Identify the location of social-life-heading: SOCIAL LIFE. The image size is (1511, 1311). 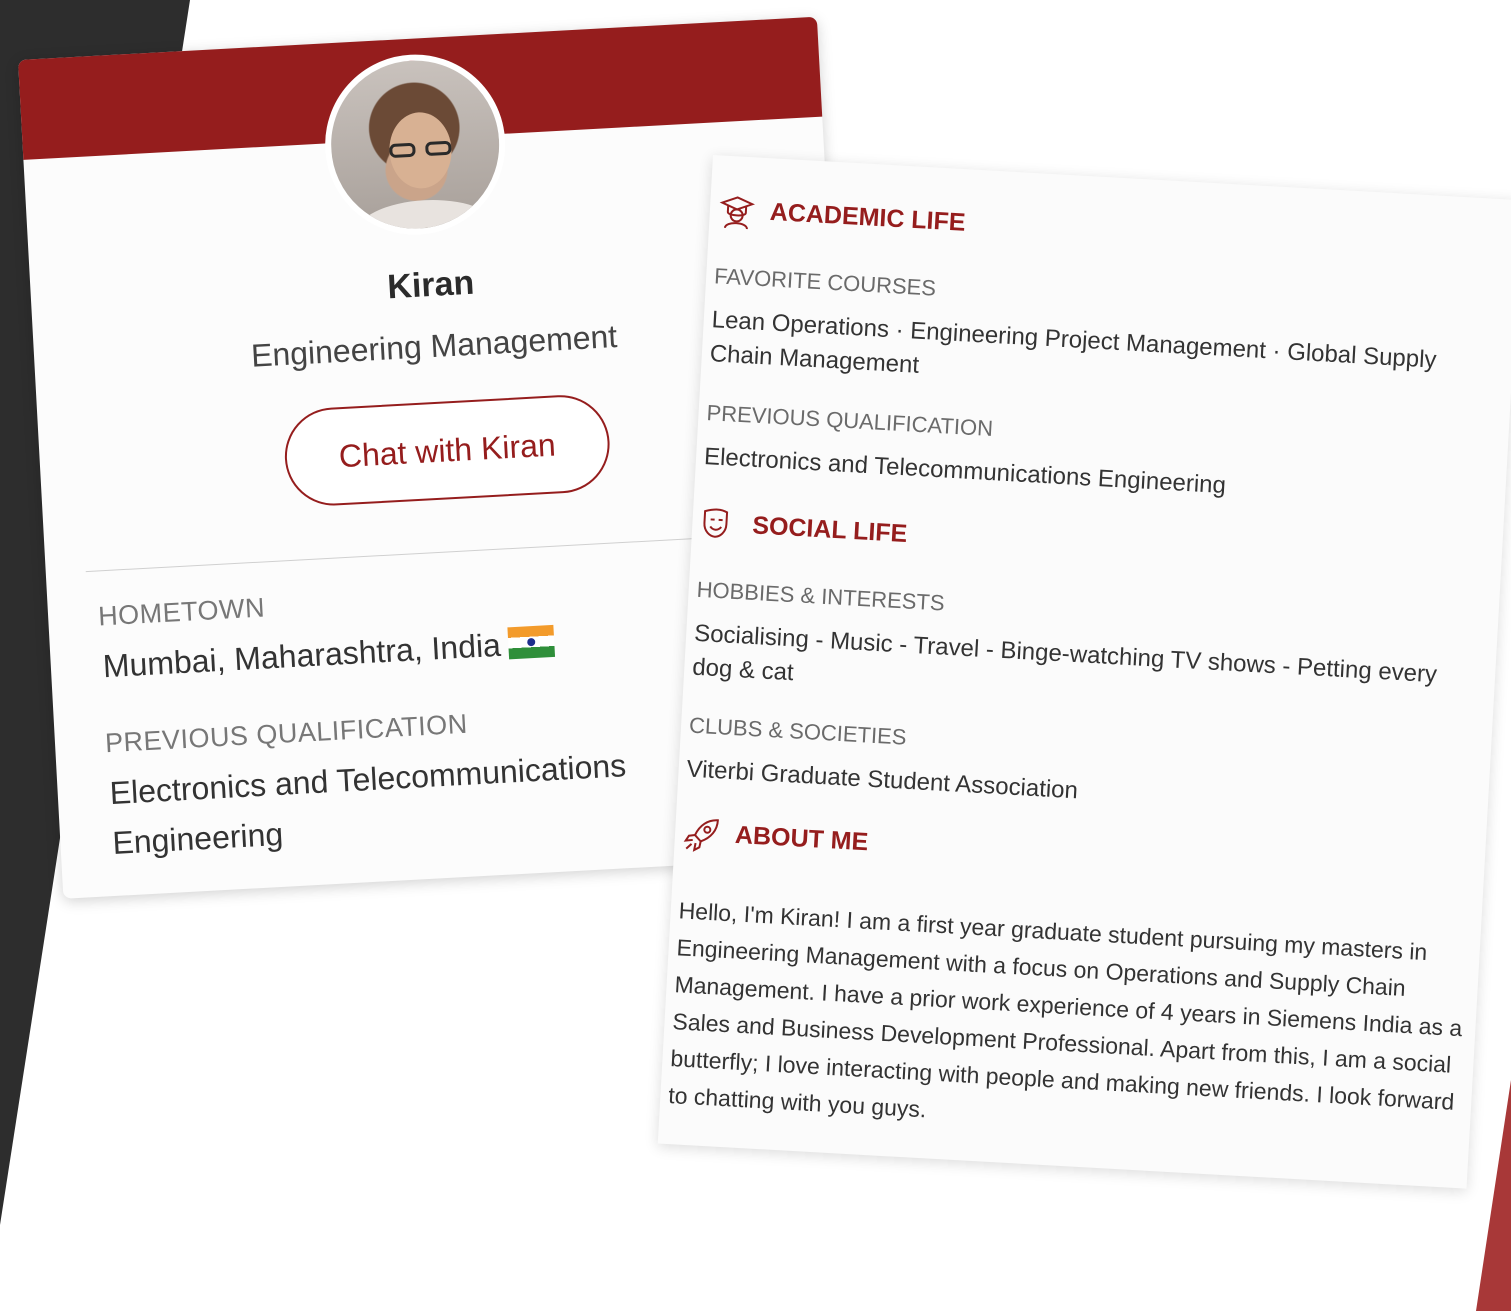
(803, 530).